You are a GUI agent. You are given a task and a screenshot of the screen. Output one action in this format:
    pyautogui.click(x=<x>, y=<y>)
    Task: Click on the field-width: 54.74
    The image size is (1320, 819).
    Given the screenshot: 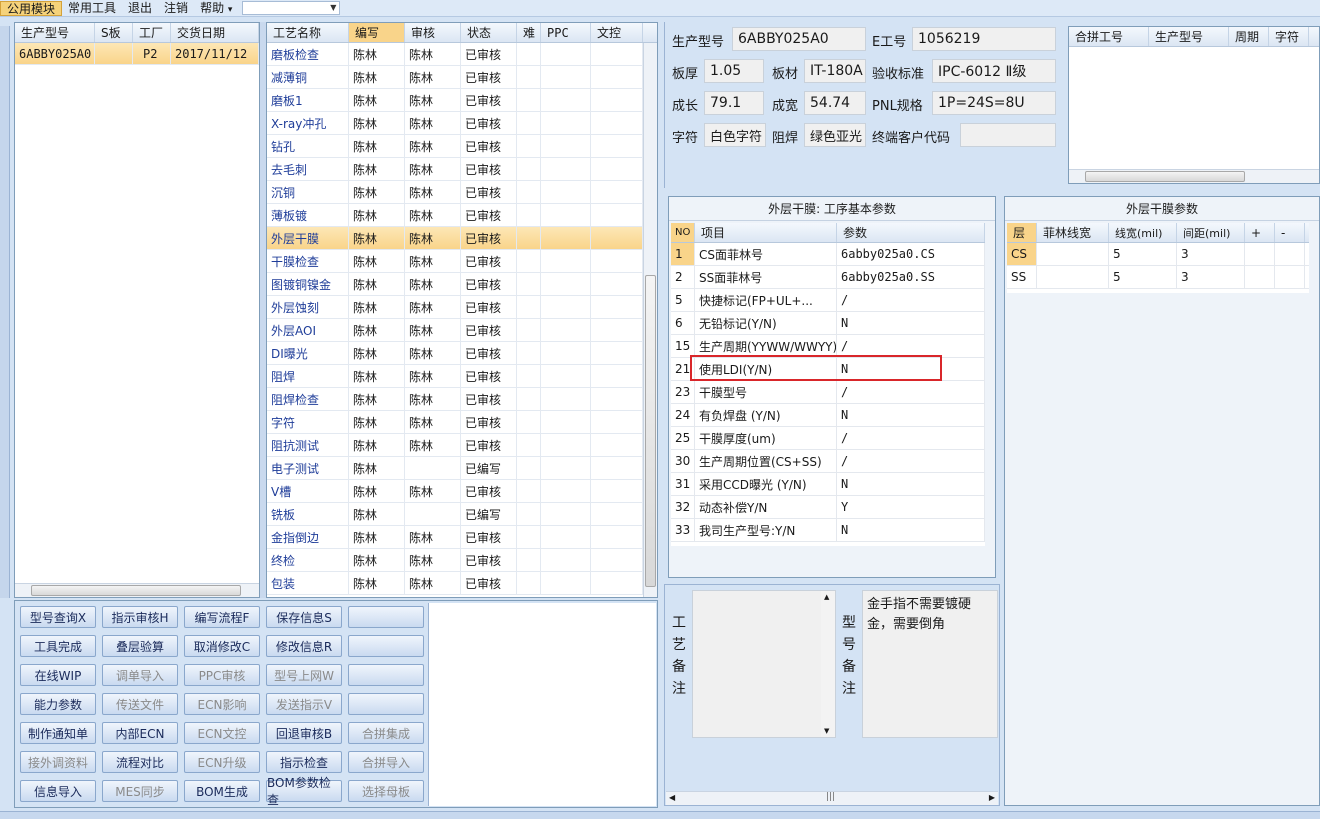 What is the action you would take?
    pyautogui.click(x=835, y=103)
    